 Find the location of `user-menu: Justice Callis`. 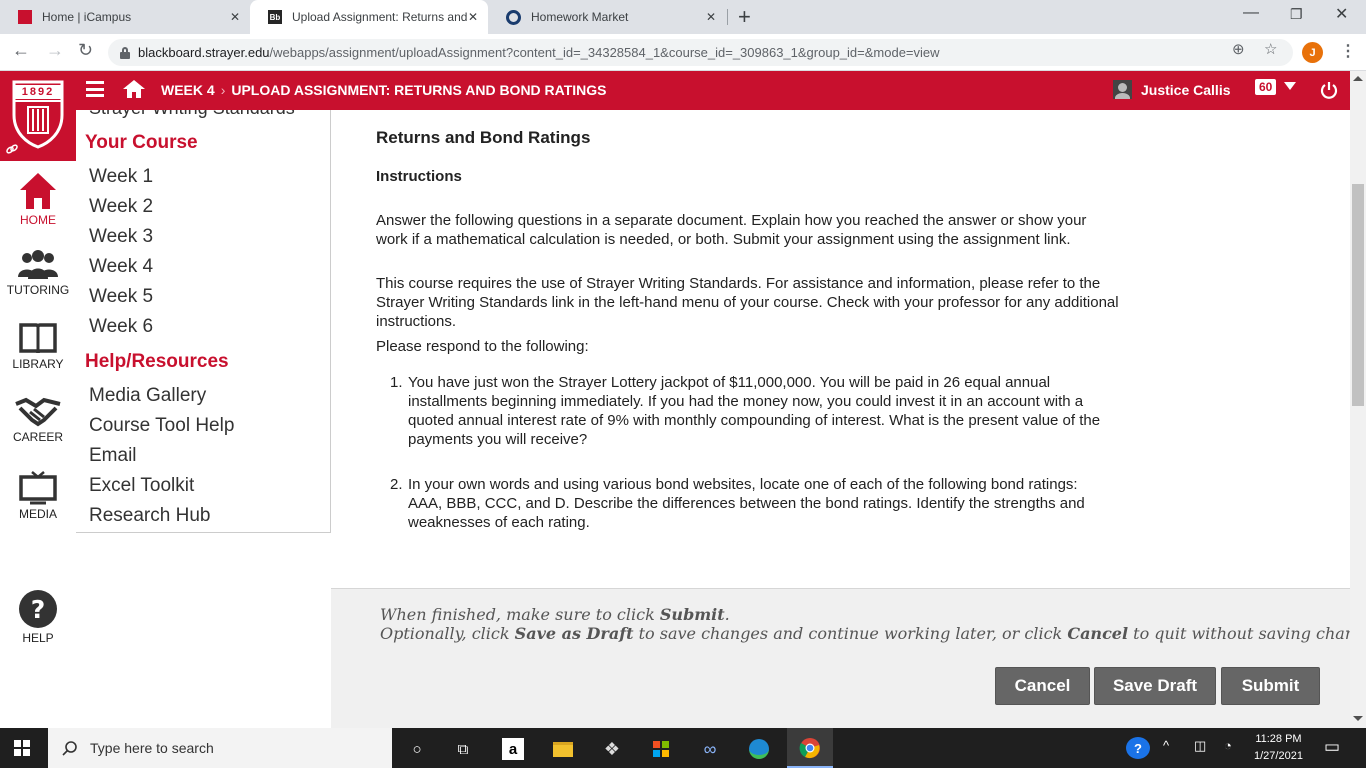

user-menu: Justice Callis is located at coordinates (1172, 89).